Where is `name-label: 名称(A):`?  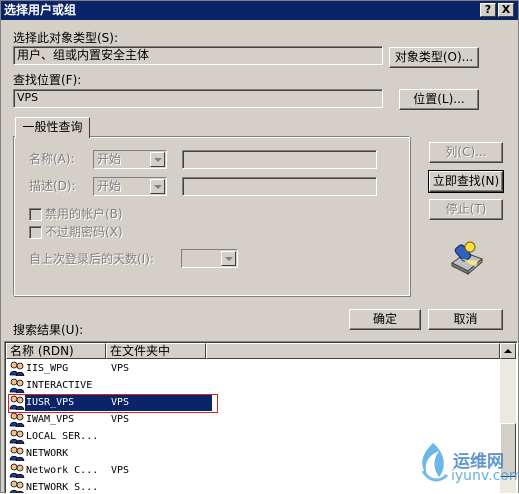 name-label: 名称(A): is located at coordinates (52, 159).